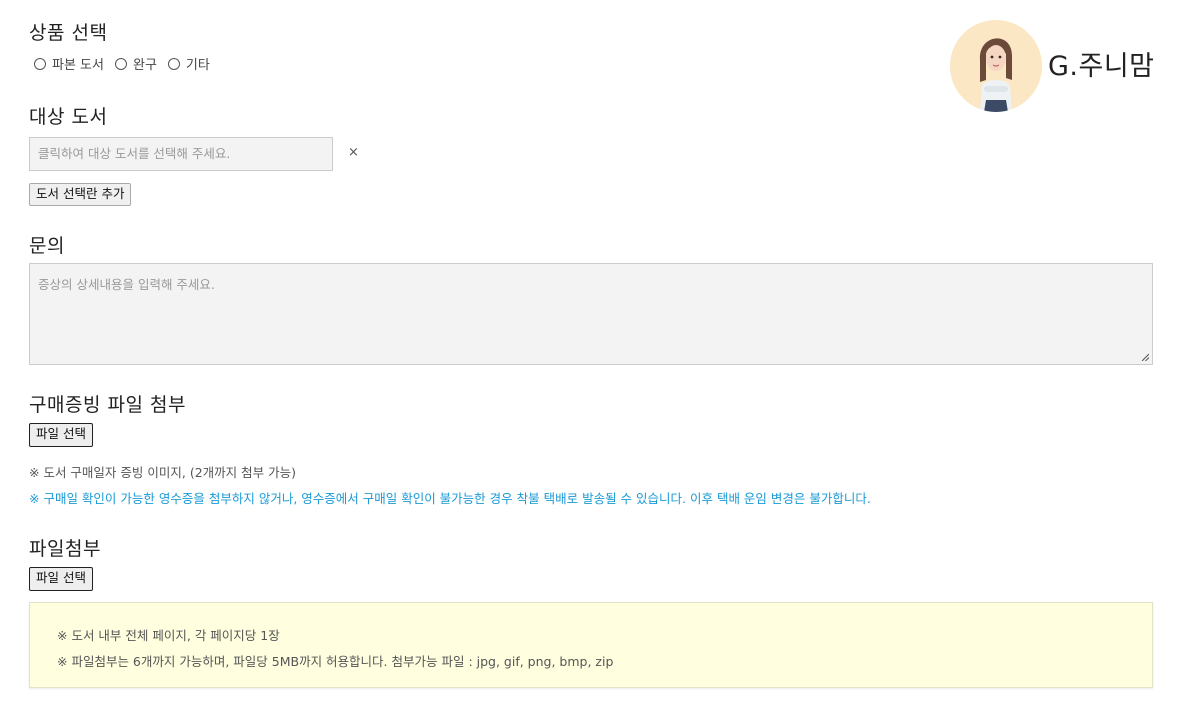  Describe the element at coordinates (61, 579) in the screenshot. I see `attach-file-select-button: 파일 선택` at that location.